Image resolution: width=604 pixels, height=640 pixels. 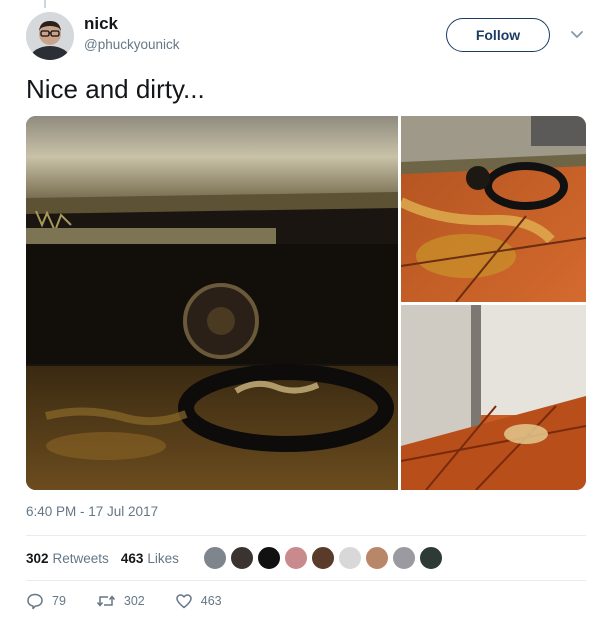 I want to click on retweets-label: Retweets, so click(x=81, y=558).